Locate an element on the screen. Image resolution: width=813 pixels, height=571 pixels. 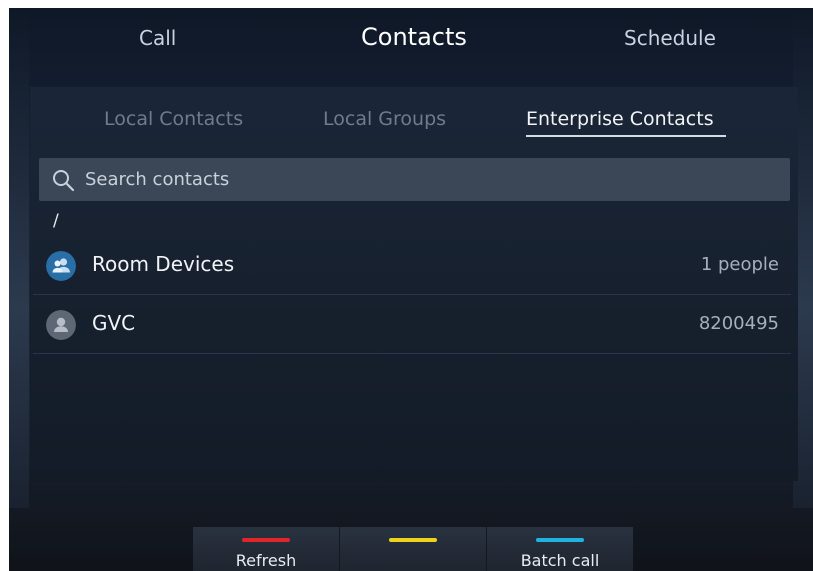
left-edge is located at coordinates (19, 258).